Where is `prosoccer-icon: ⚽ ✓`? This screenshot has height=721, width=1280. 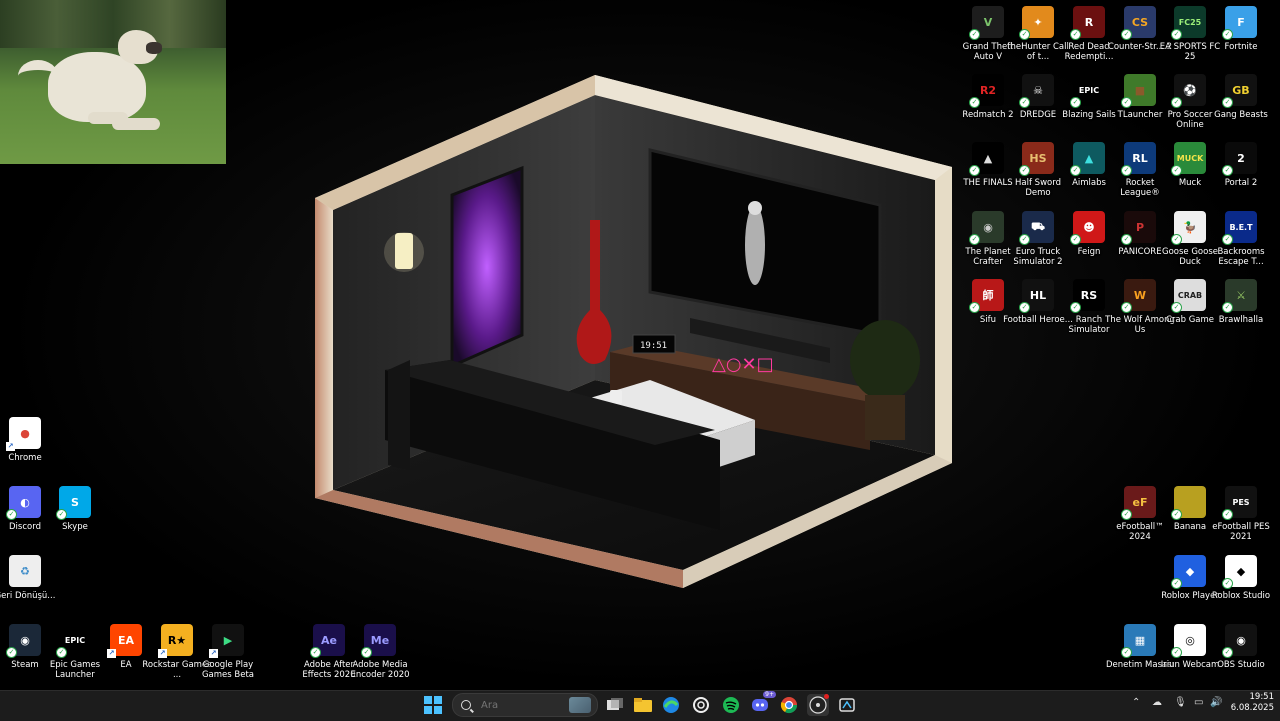 prosoccer-icon: ⚽ ✓ is located at coordinates (1188, 91).